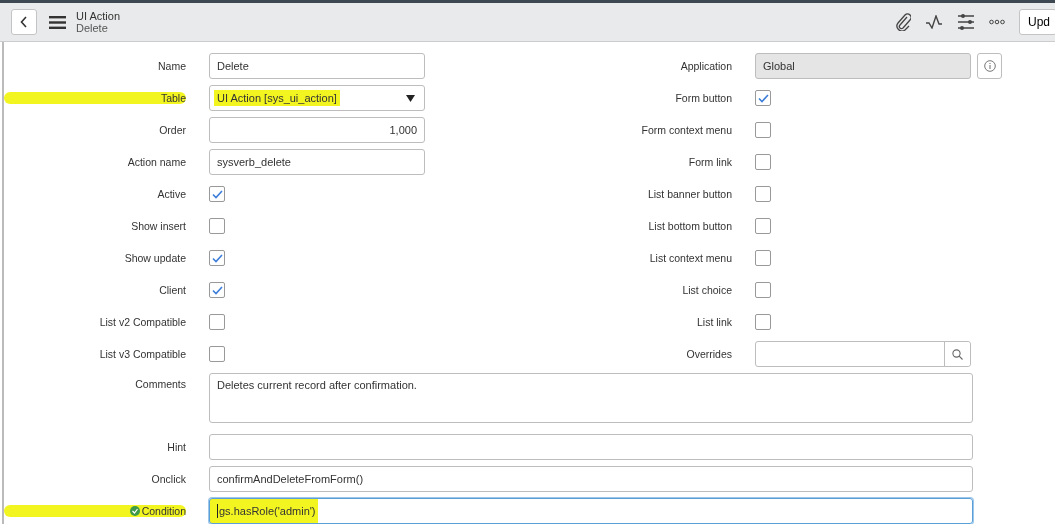 The height and width of the screenshot is (524, 1055). I want to click on record-name: Delete, so click(92, 28).